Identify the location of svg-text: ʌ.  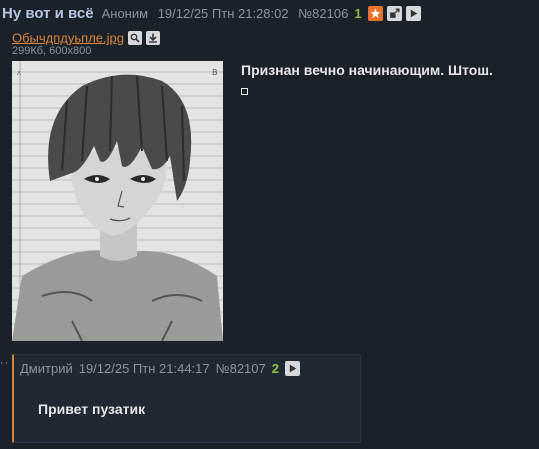
(19, 73).